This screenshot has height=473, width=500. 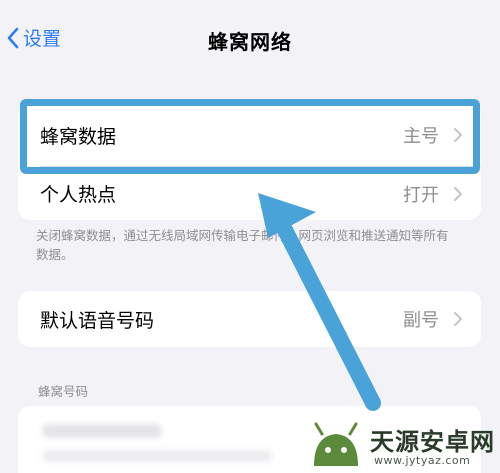 What do you see at coordinates (78, 195) in the screenshot?
I see `personal-hotspot-label: 个人热点` at bounding box center [78, 195].